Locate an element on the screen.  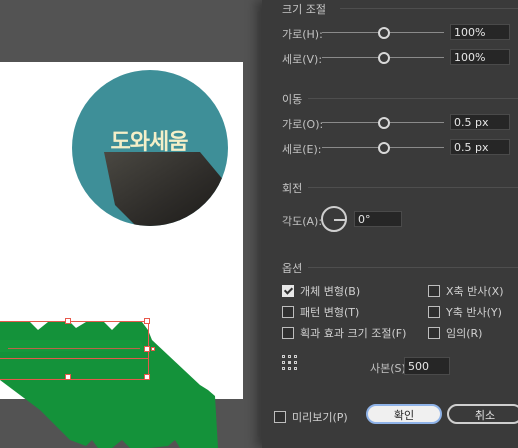
transform-objects-checkbox is located at coordinates (288, 291).